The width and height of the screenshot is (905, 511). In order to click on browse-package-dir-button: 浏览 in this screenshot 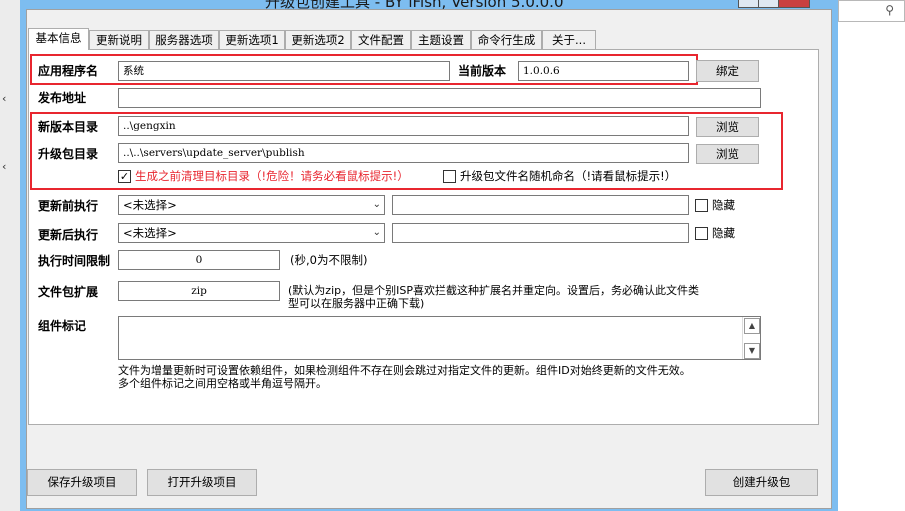, I will do `click(727, 154)`.